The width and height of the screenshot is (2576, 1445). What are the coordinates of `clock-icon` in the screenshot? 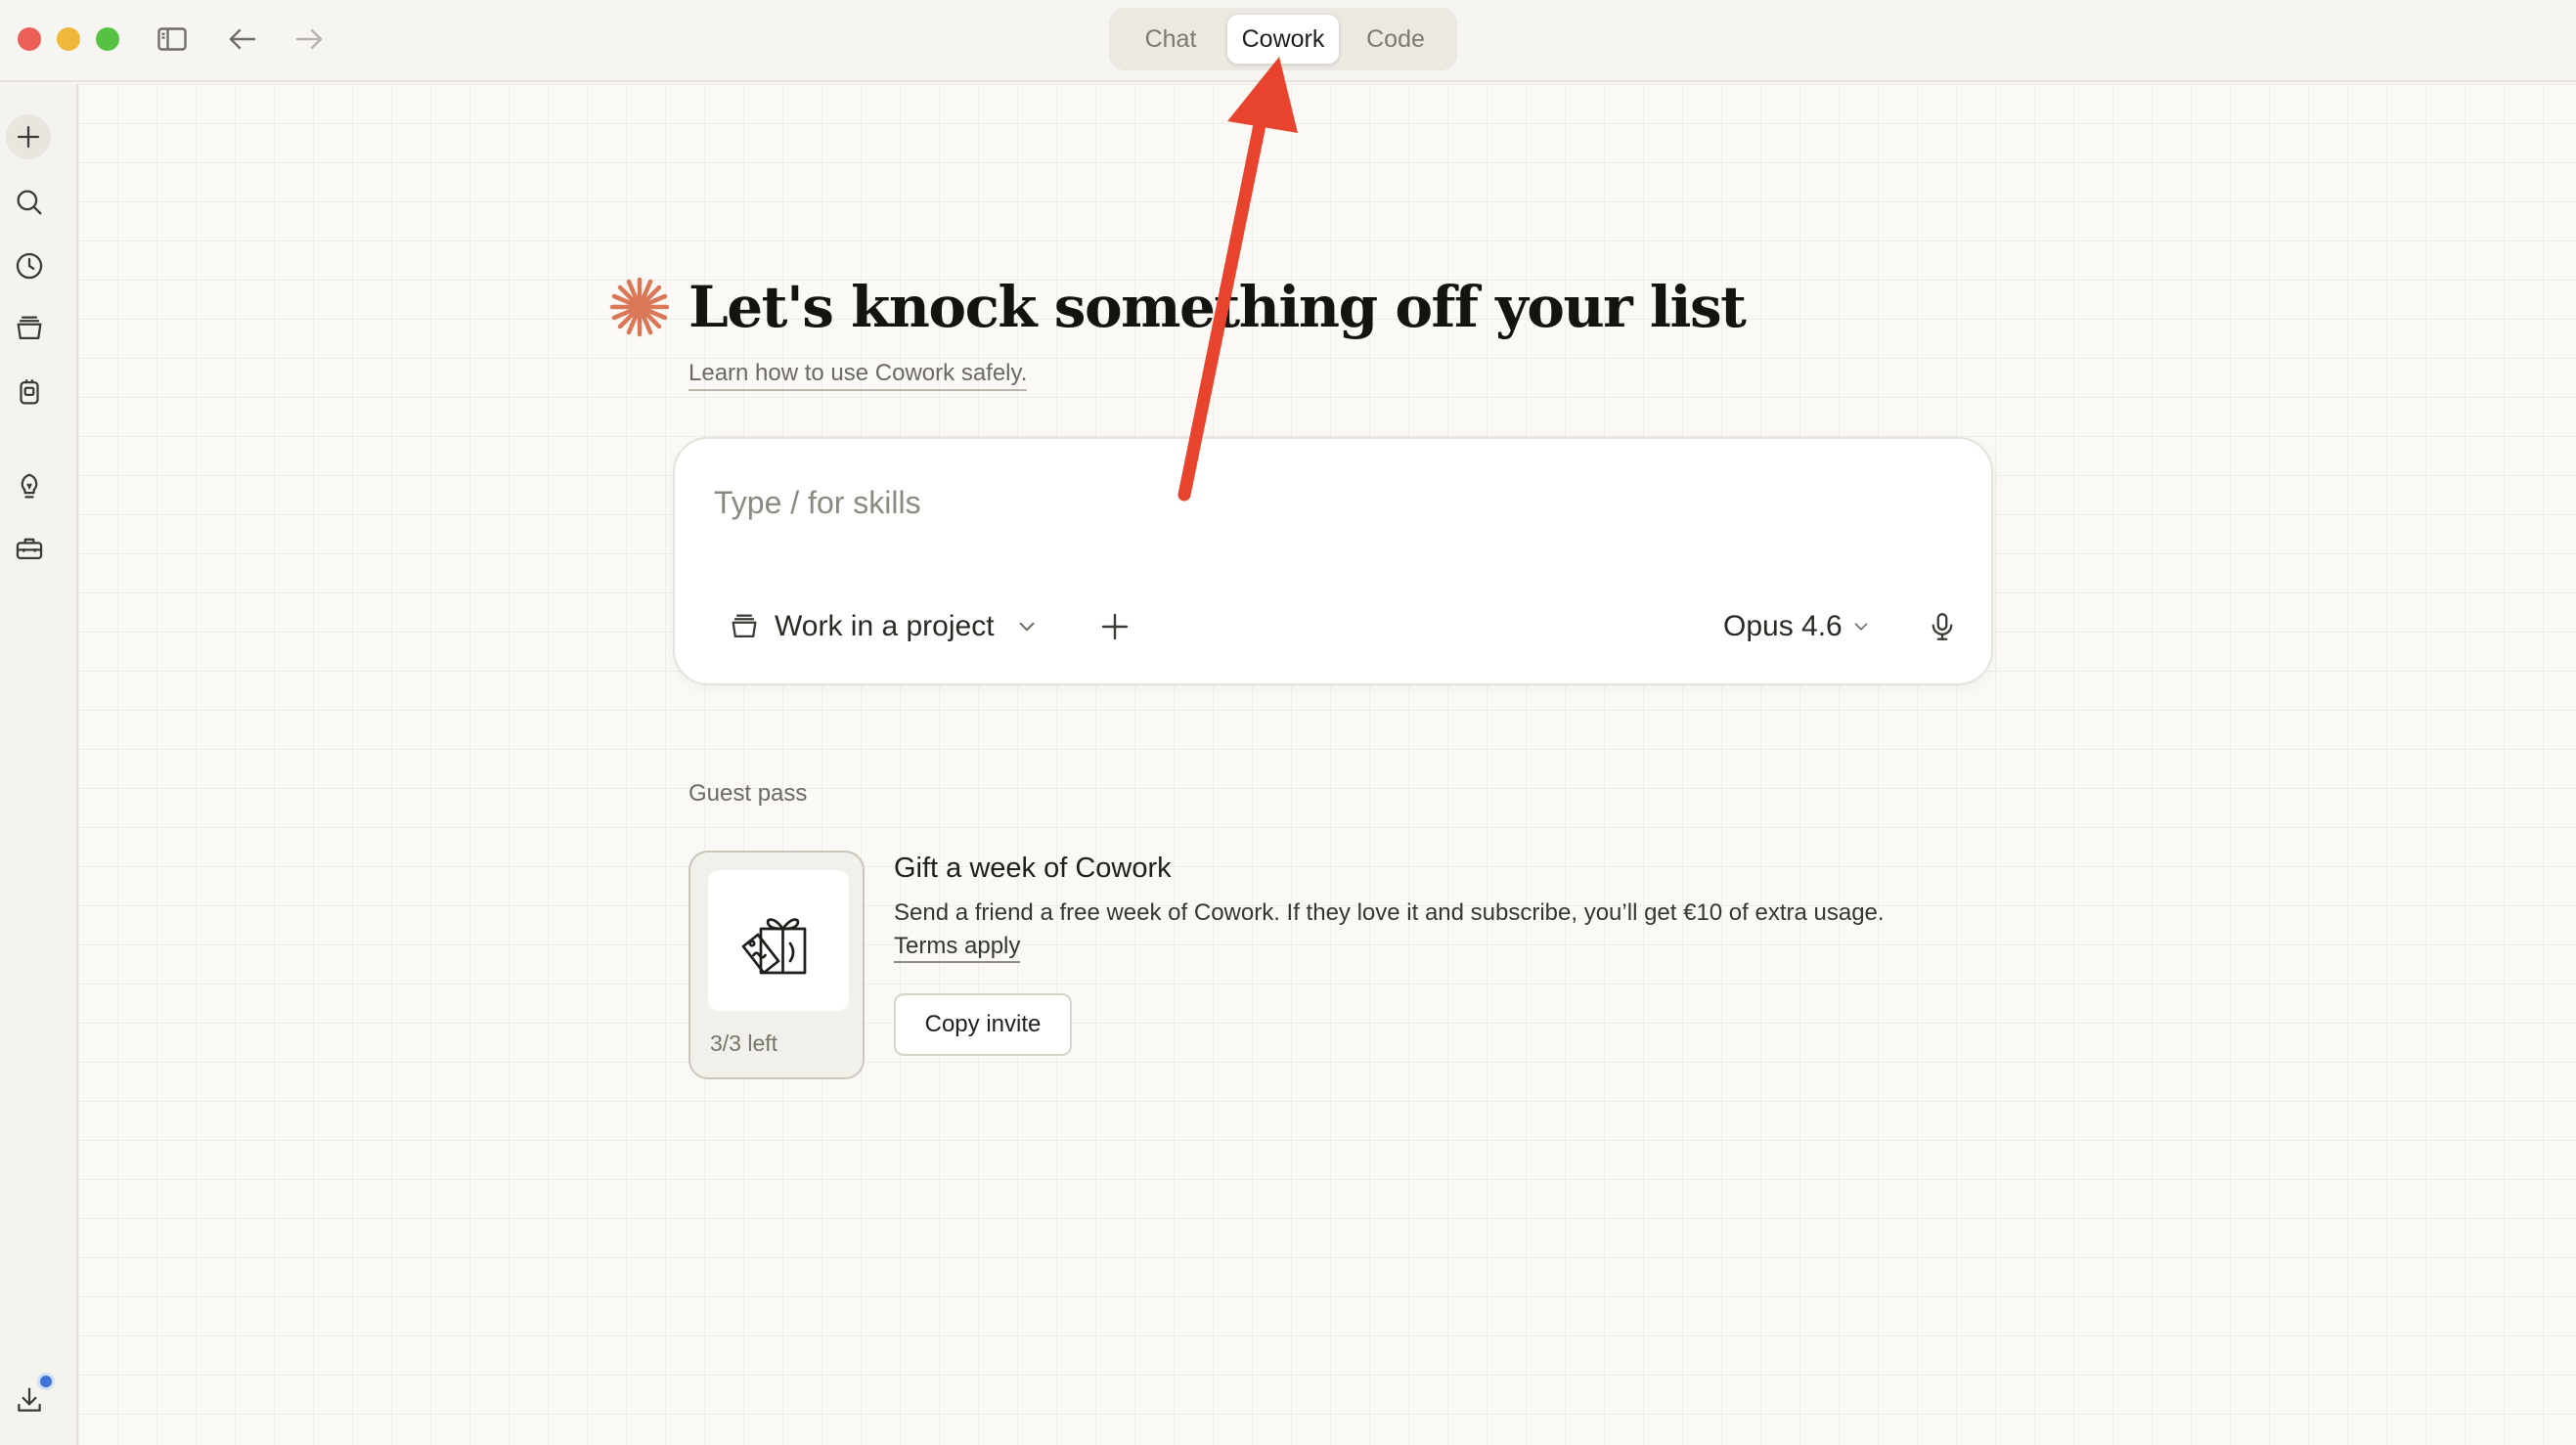 It's located at (29, 266).